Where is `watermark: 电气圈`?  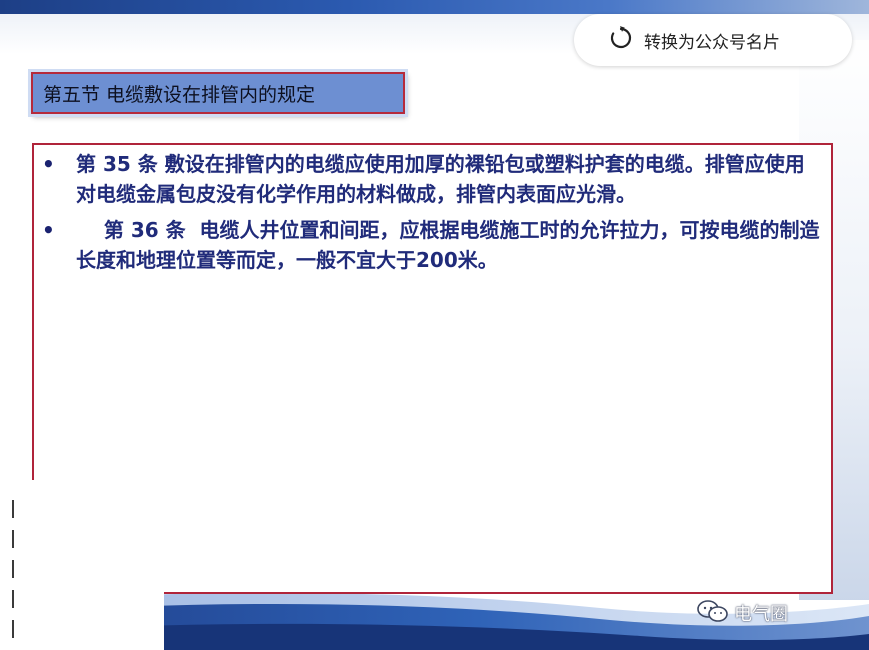
watermark: 电气圈 is located at coordinates (742, 613).